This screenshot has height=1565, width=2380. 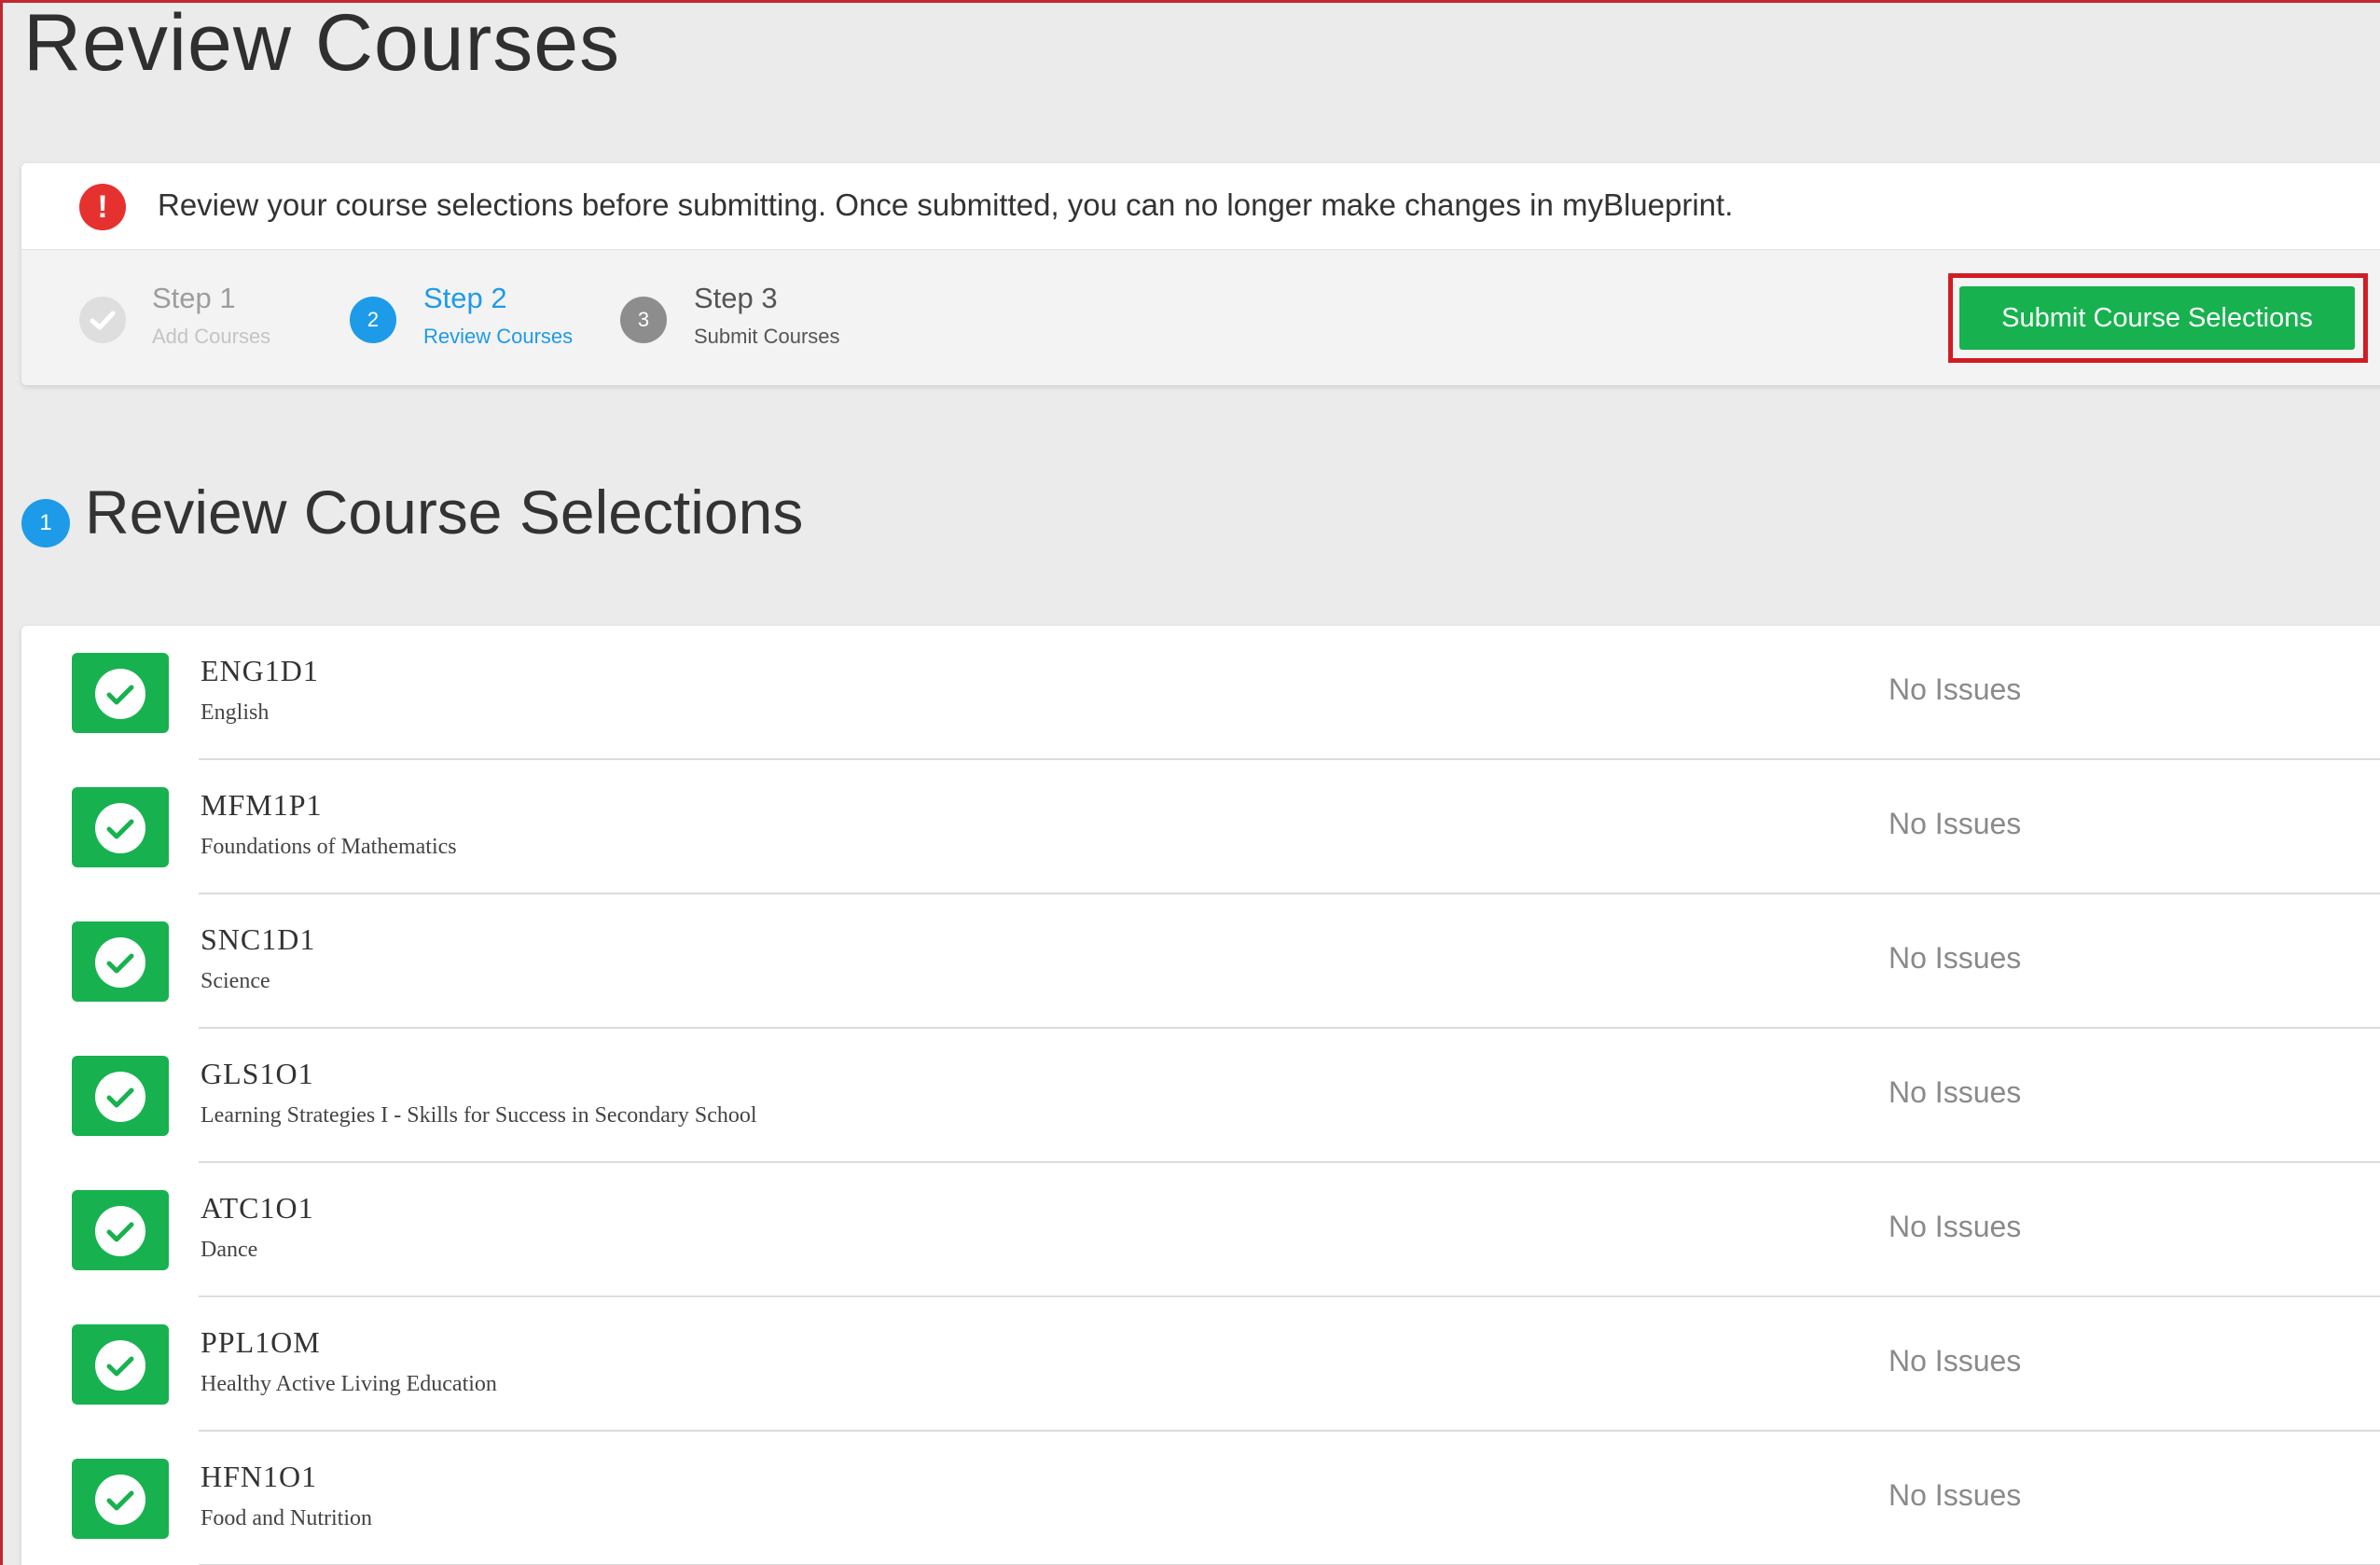 What do you see at coordinates (2157, 318) in the screenshot?
I see `submit-course-selections-button: Submit Course Selections` at bounding box center [2157, 318].